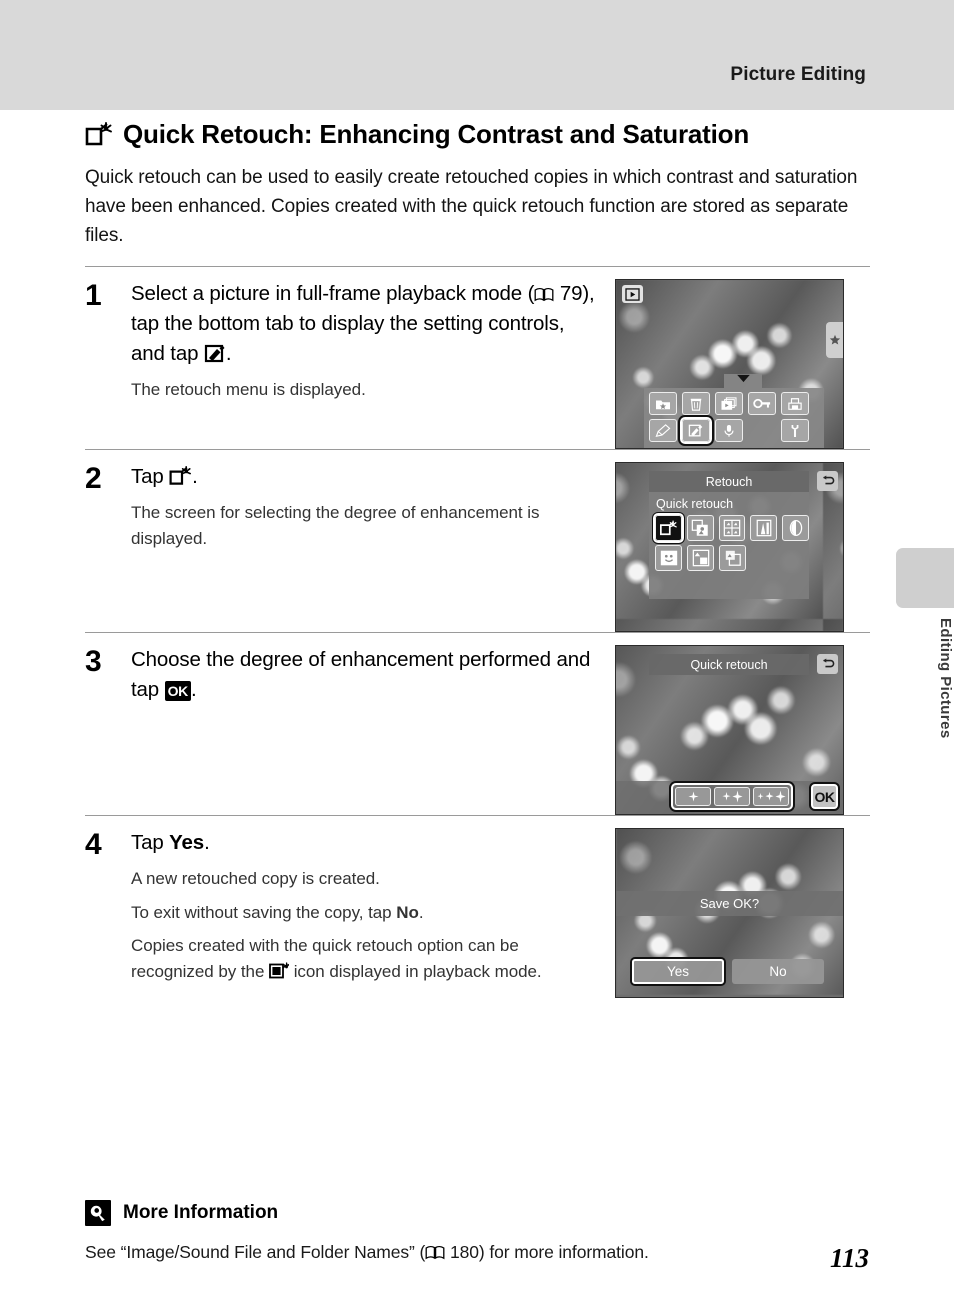 The height and width of the screenshot is (1314, 954). I want to click on crop-icon, so click(732, 558).